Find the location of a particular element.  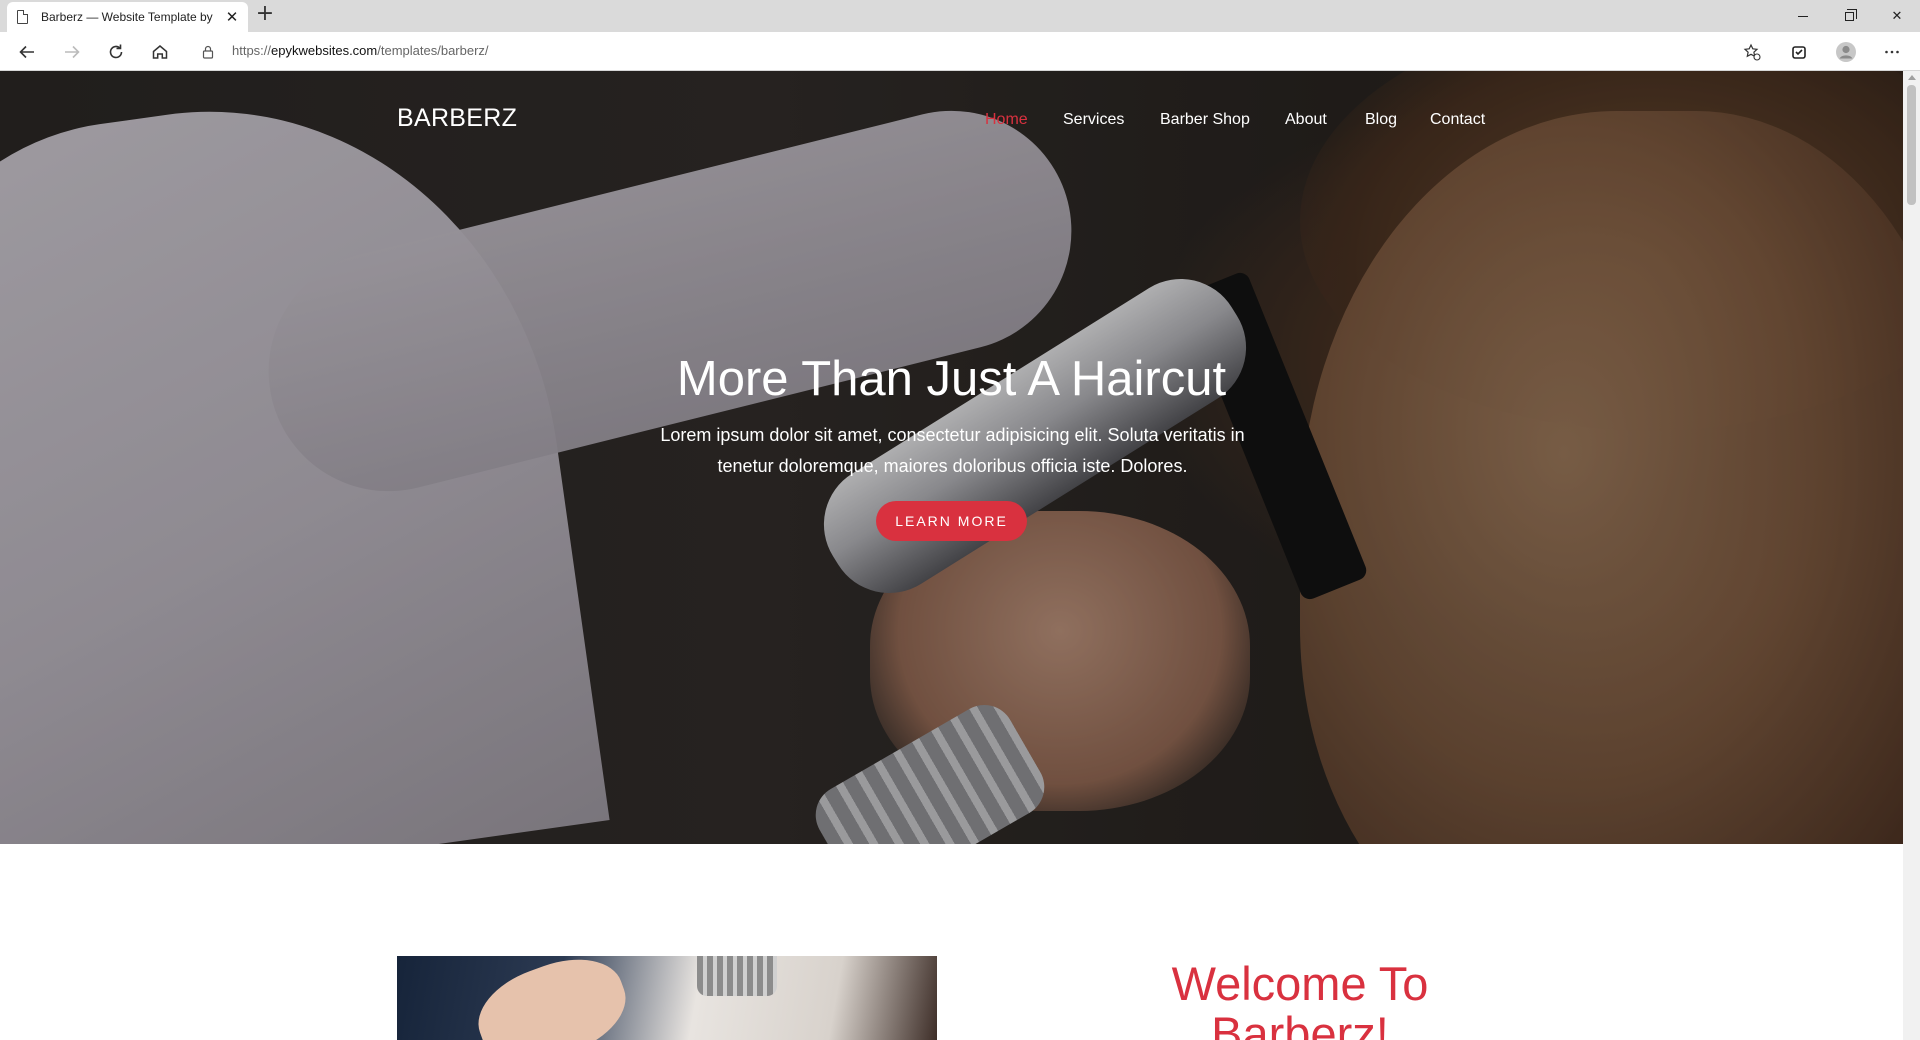

lock-icon is located at coordinates (208, 52).